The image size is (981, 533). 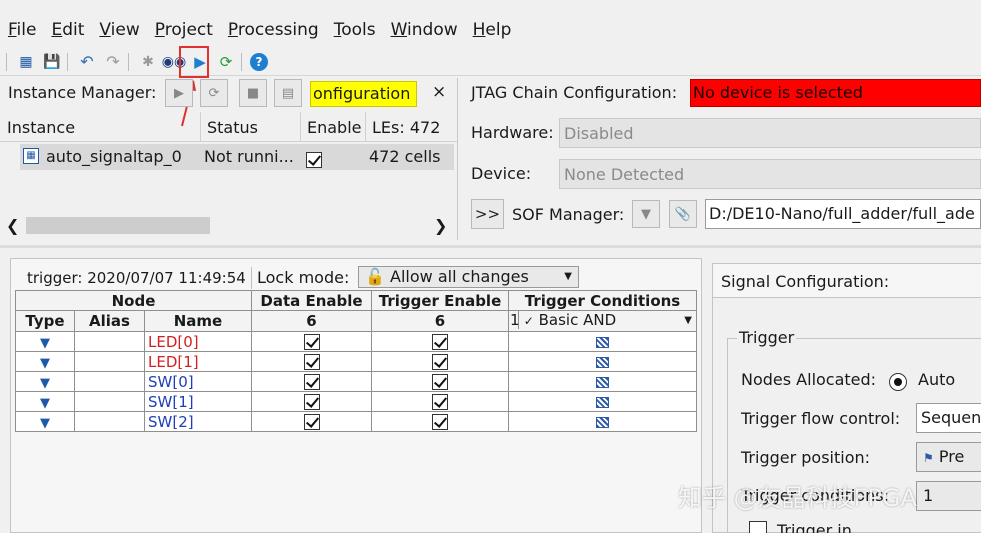 I want to click on sof-path-field: D:/DE10-Nano/full_adder/full_ade, so click(x=843, y=214).